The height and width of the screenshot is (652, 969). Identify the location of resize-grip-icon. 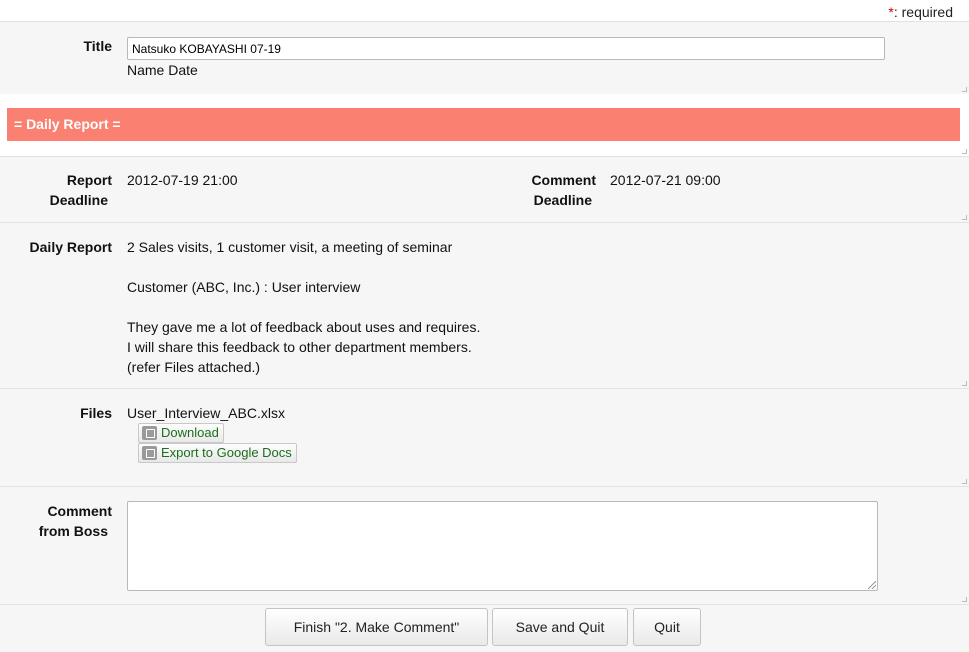
(872, 585).